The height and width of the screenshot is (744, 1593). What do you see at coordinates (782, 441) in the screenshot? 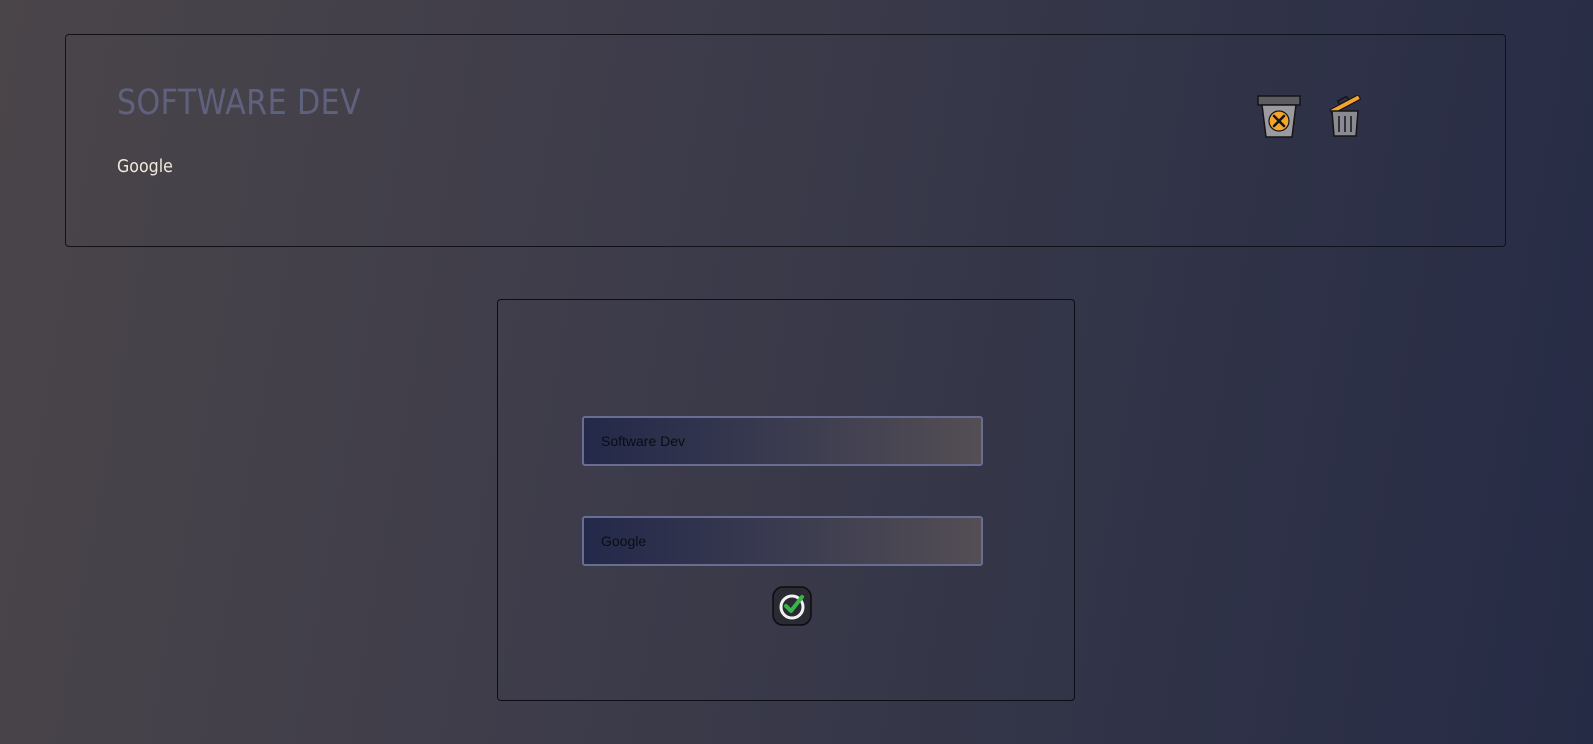
I see `job-title-input` at bounding box center [782, 441].